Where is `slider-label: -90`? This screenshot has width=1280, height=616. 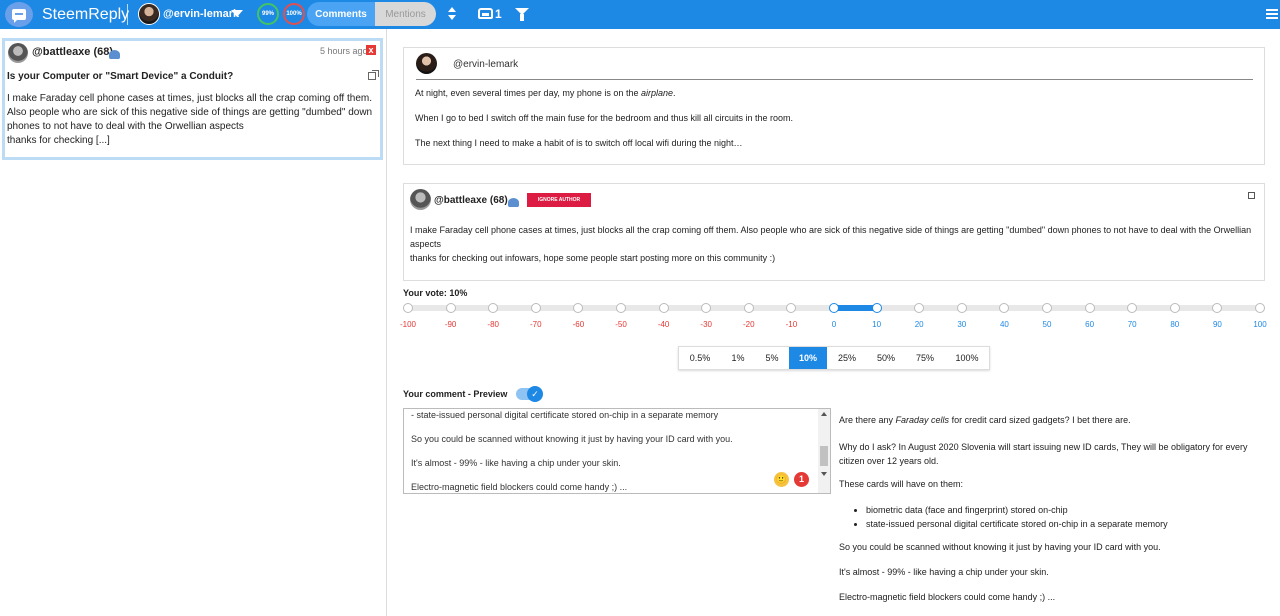 slider-label: -90 is located at coordinates (450, 324).